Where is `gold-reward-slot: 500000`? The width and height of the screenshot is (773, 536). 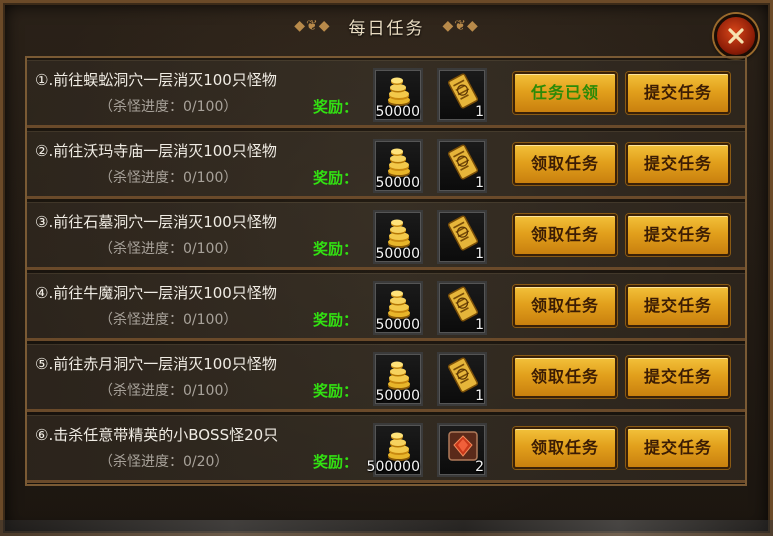
gold-reward-slot: 500000 is located at coordinates (395, 450).